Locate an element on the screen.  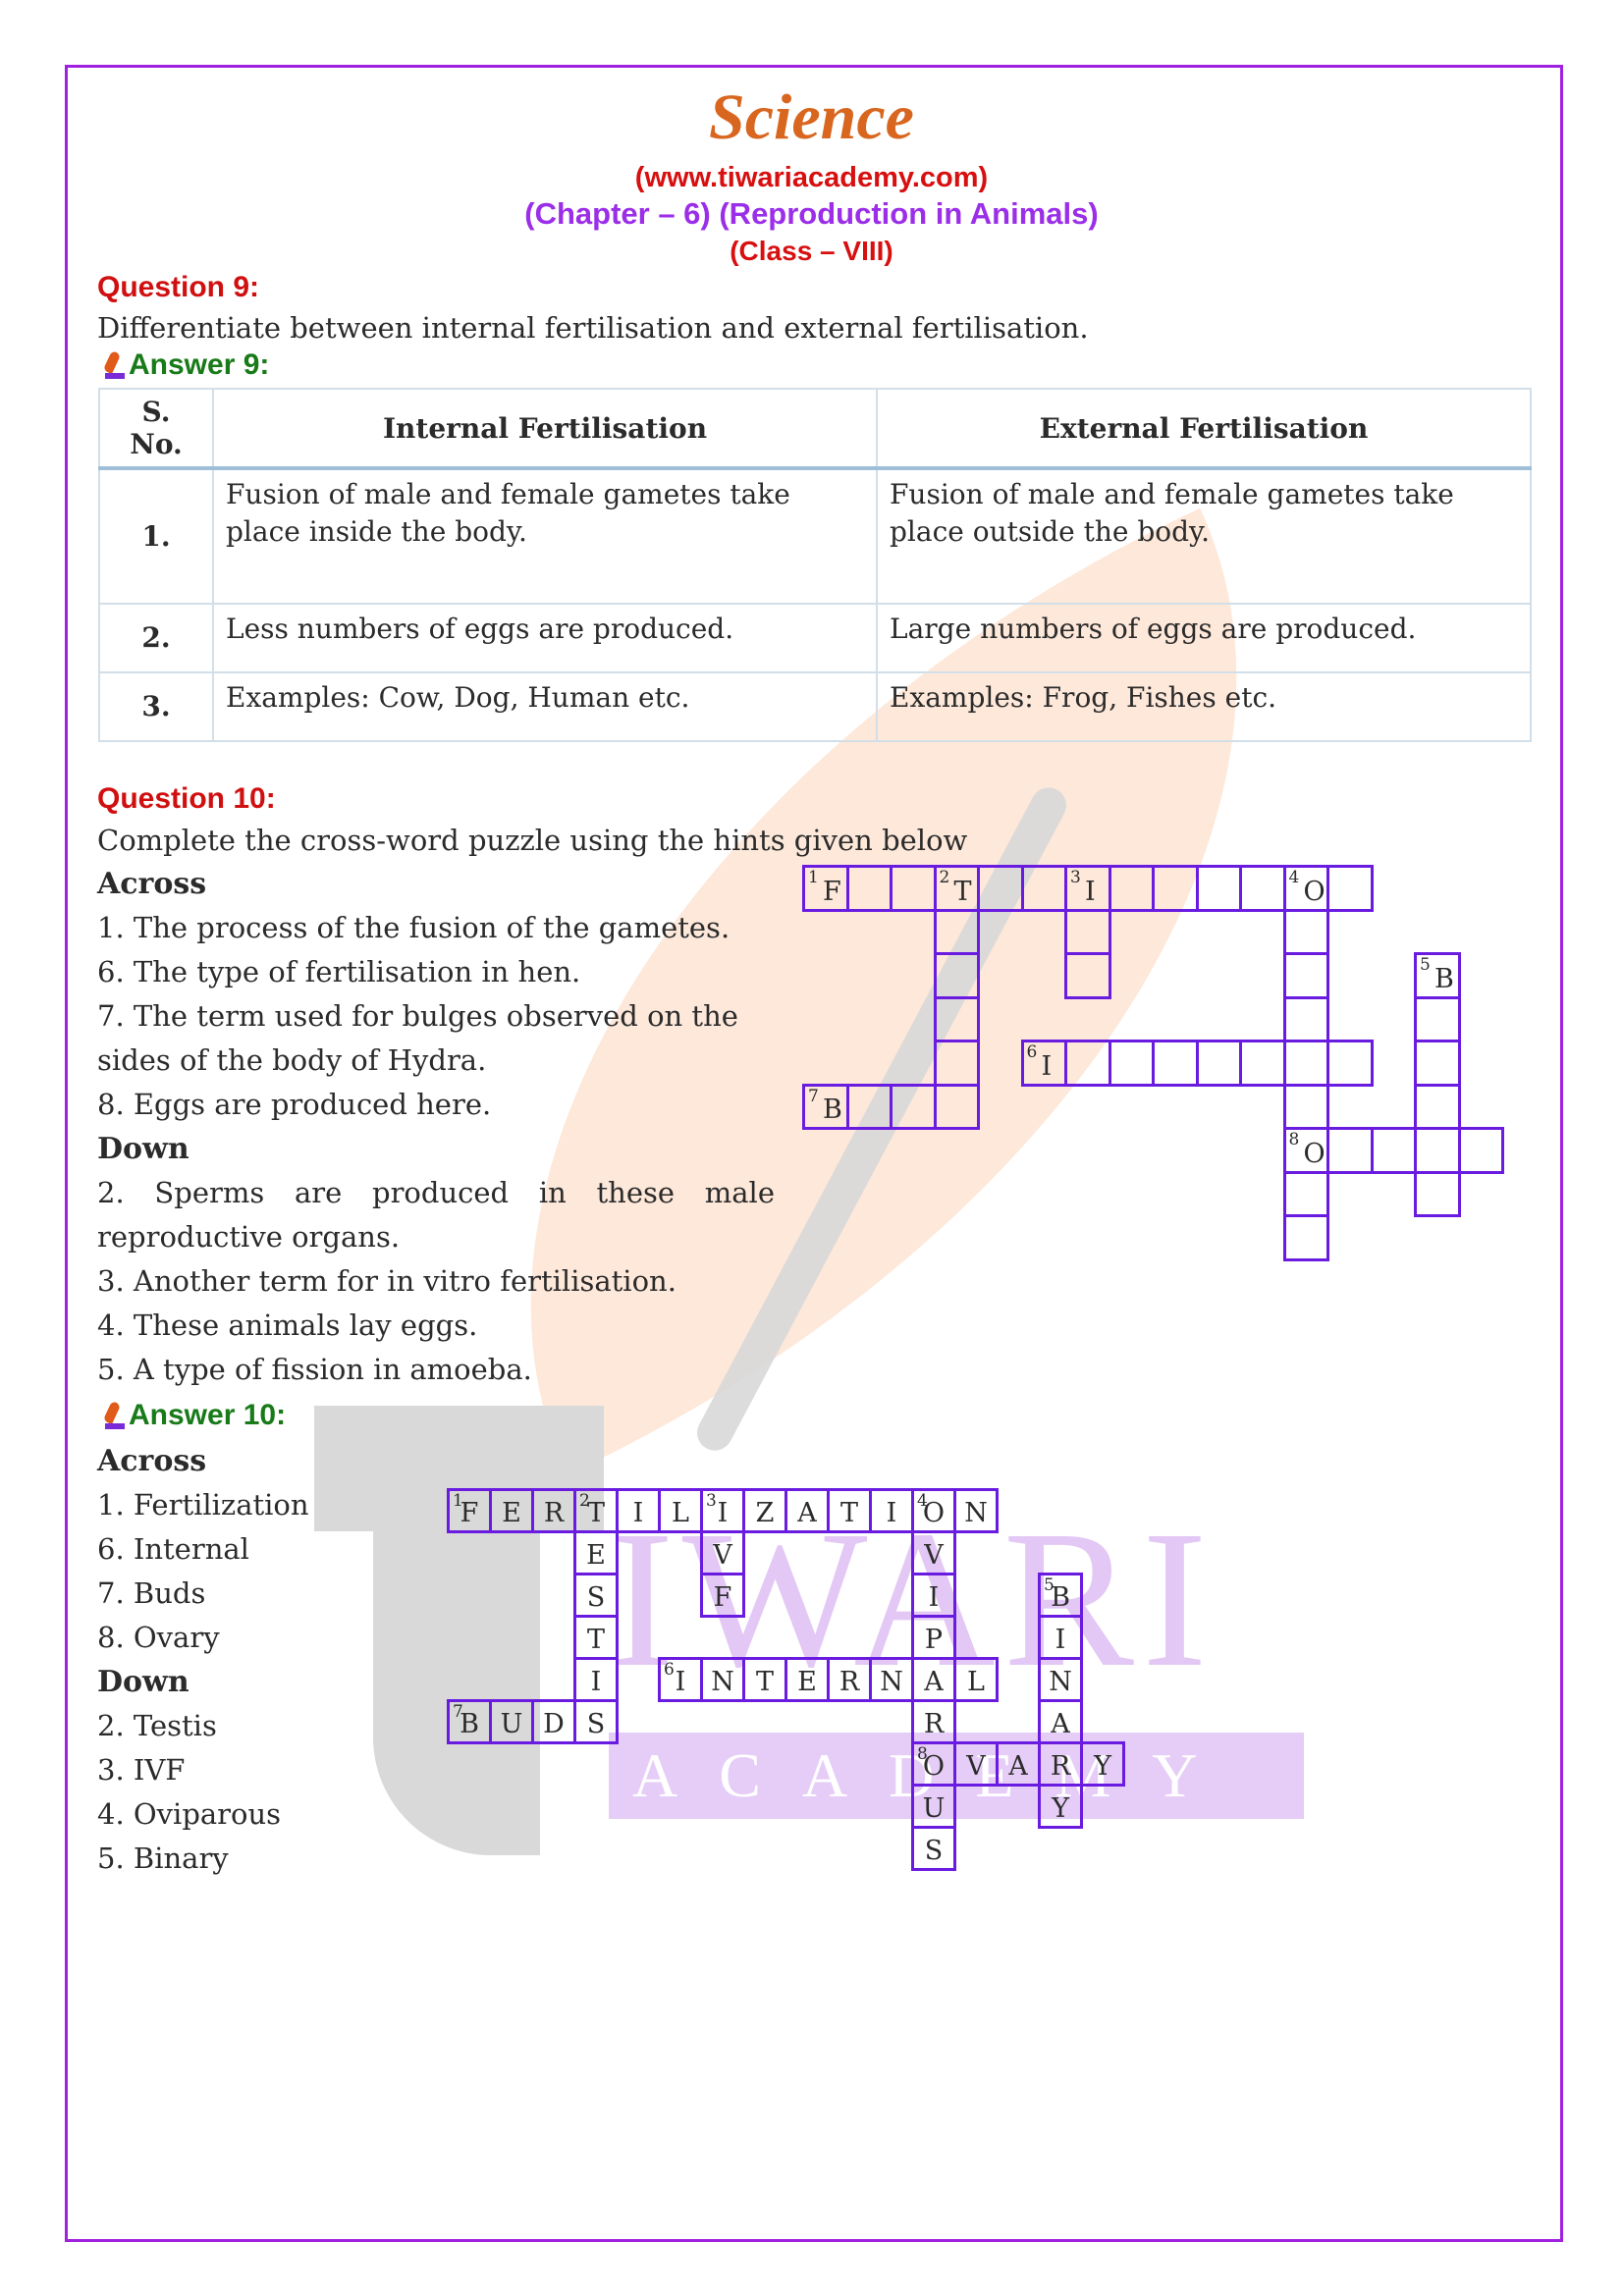
cell-letter: E is located at coordinates (807, 1682).